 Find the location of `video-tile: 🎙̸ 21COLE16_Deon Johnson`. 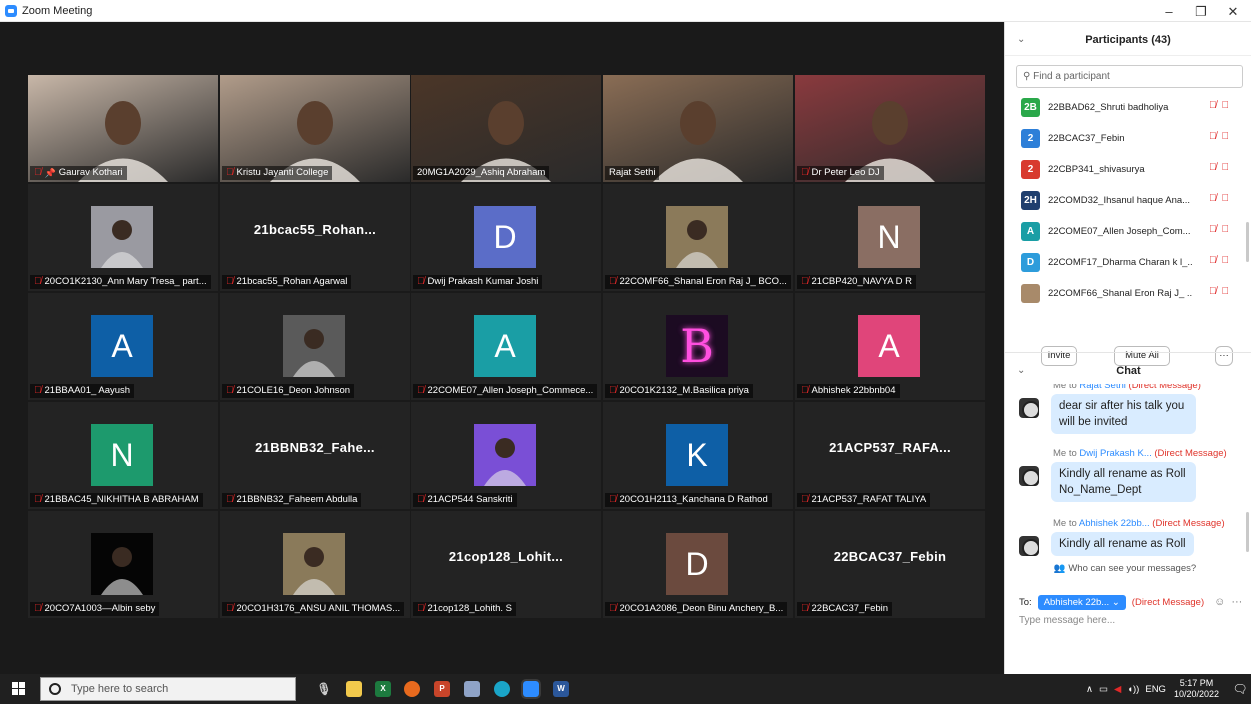

video-tile: 🎙̸ 21COLE16_Deon Johnson is located at coordinates (315, 346).